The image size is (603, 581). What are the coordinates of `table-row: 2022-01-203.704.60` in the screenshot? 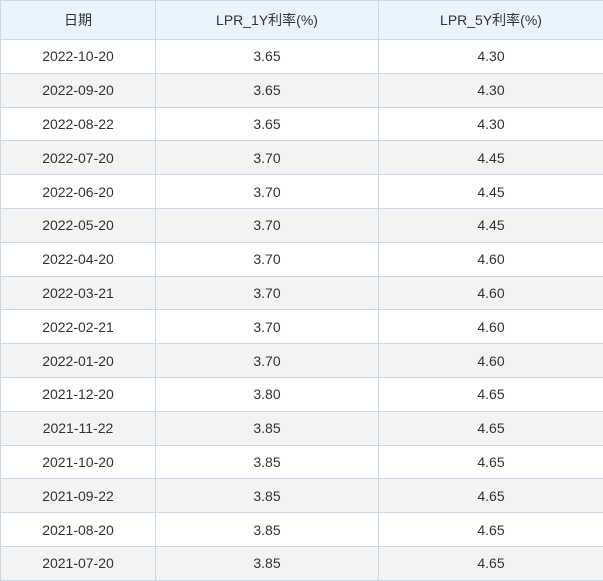 It's located at (302, 361).